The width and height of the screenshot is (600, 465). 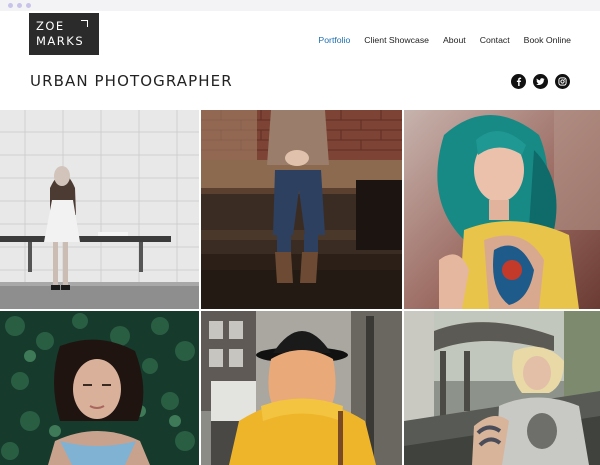 I want to click on gallery-photo-woman-in-ivy, so click(x=99, y=388).